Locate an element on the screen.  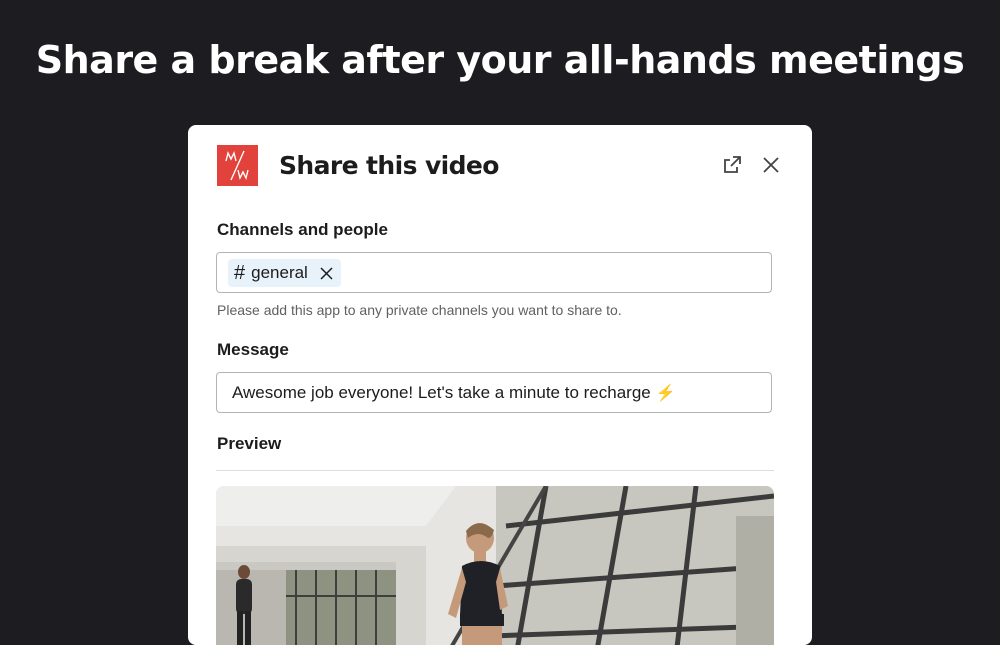
open-external-button is located at coordinates (732, 165).